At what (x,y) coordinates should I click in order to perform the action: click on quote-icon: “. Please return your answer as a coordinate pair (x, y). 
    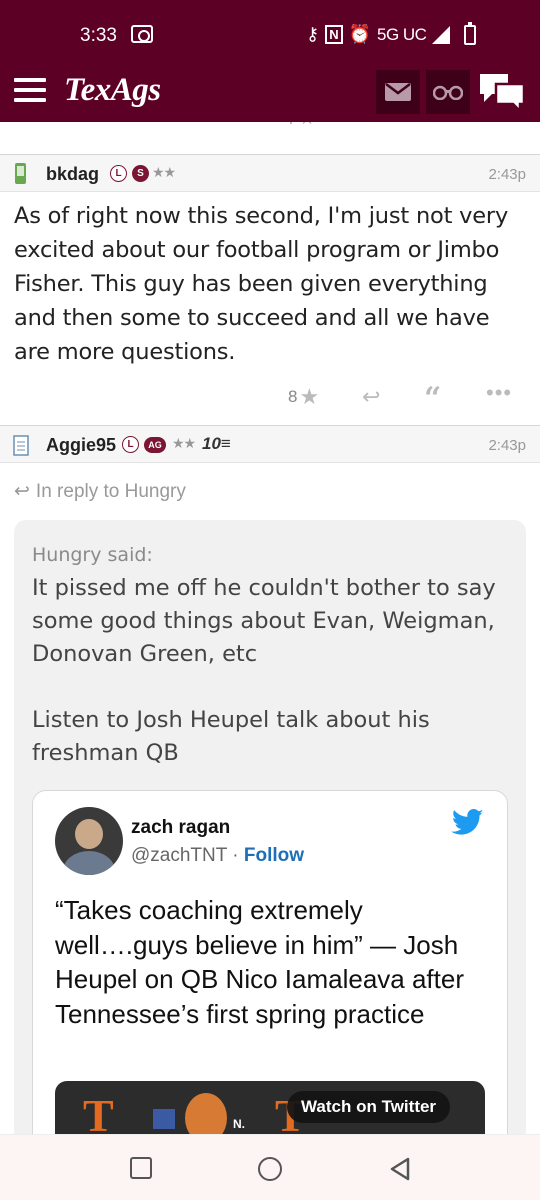
    Looking at the image, I should click on (432, 398).